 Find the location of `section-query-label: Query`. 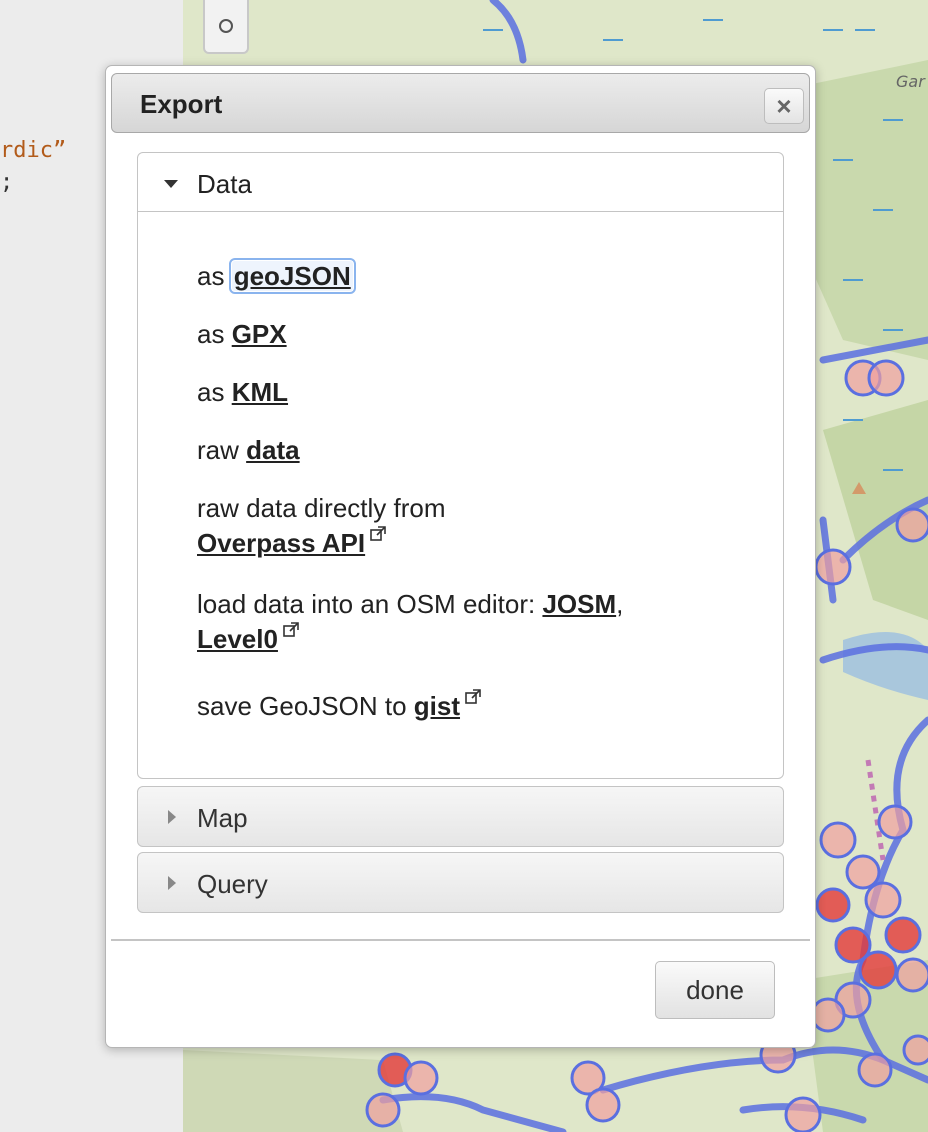

section-query-label: Query is located at coordinates (232, 884).